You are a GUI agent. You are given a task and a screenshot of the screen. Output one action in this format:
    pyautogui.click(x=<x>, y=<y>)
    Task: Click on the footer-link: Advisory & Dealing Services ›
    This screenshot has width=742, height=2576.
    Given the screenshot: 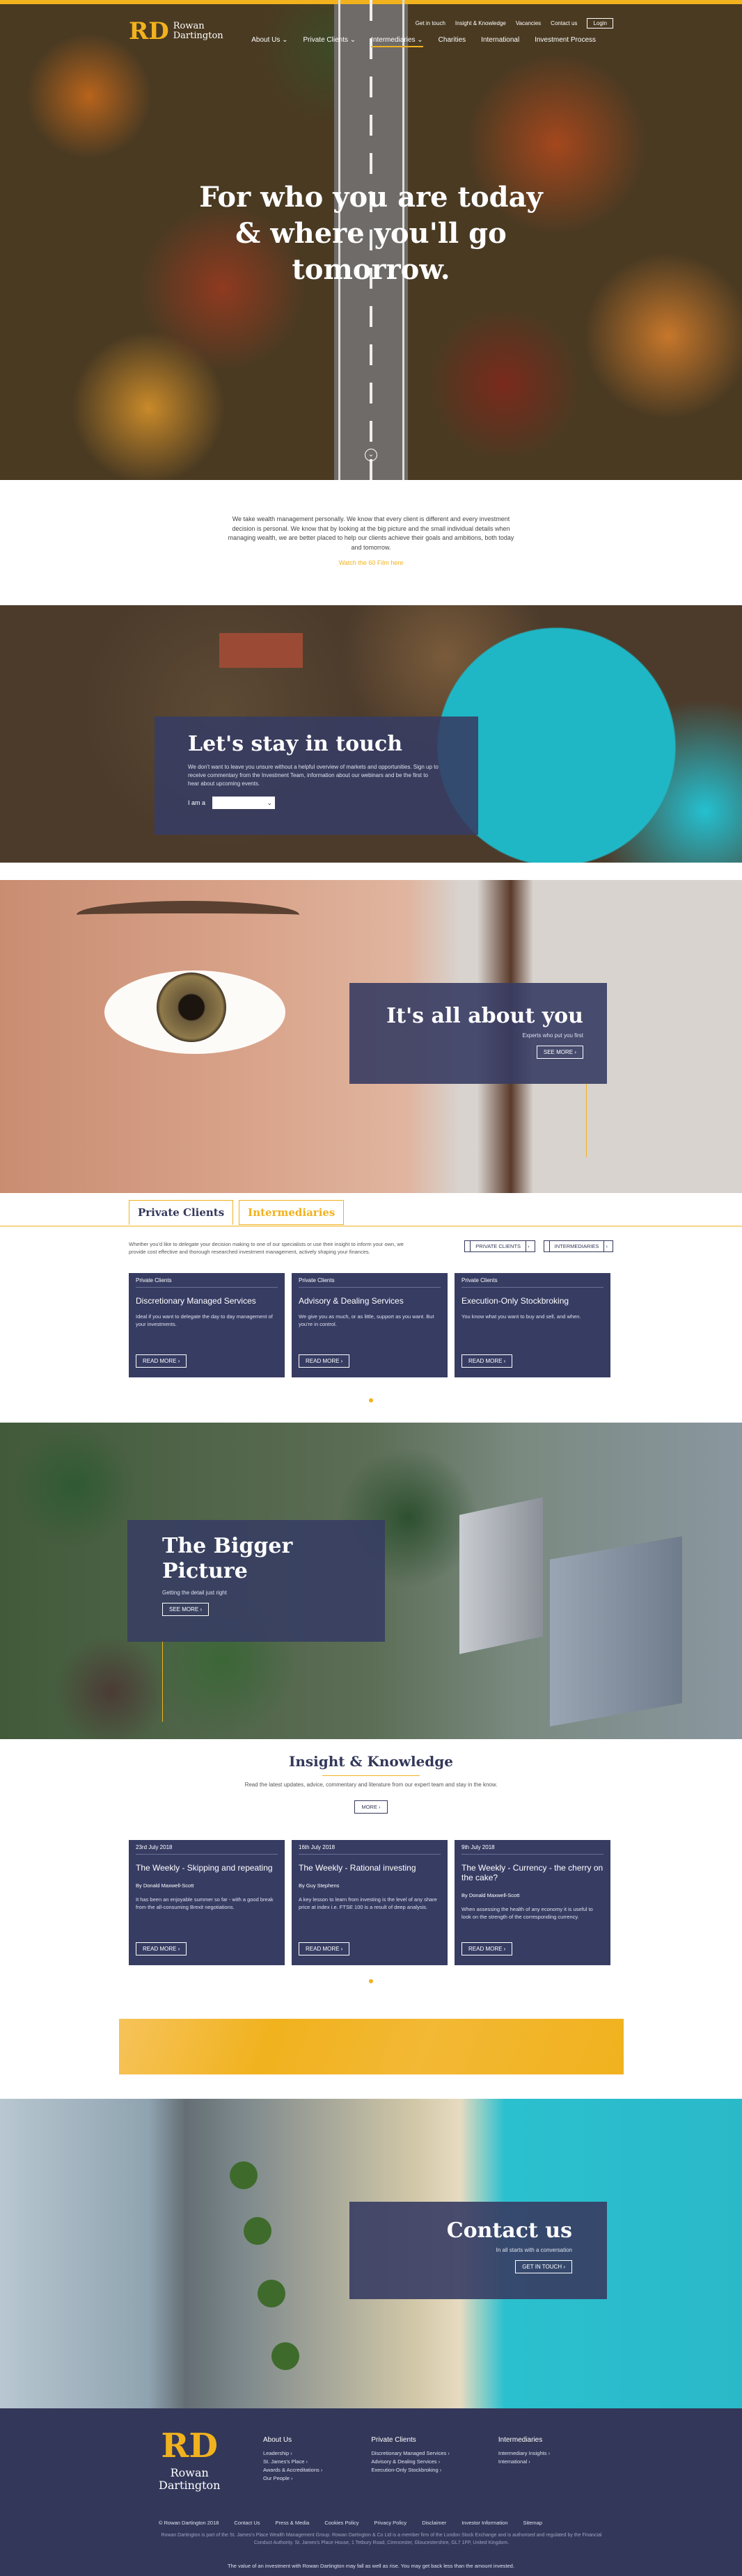 What is the action you would take?
    pyautogui.click(x=410, y=2462)
    